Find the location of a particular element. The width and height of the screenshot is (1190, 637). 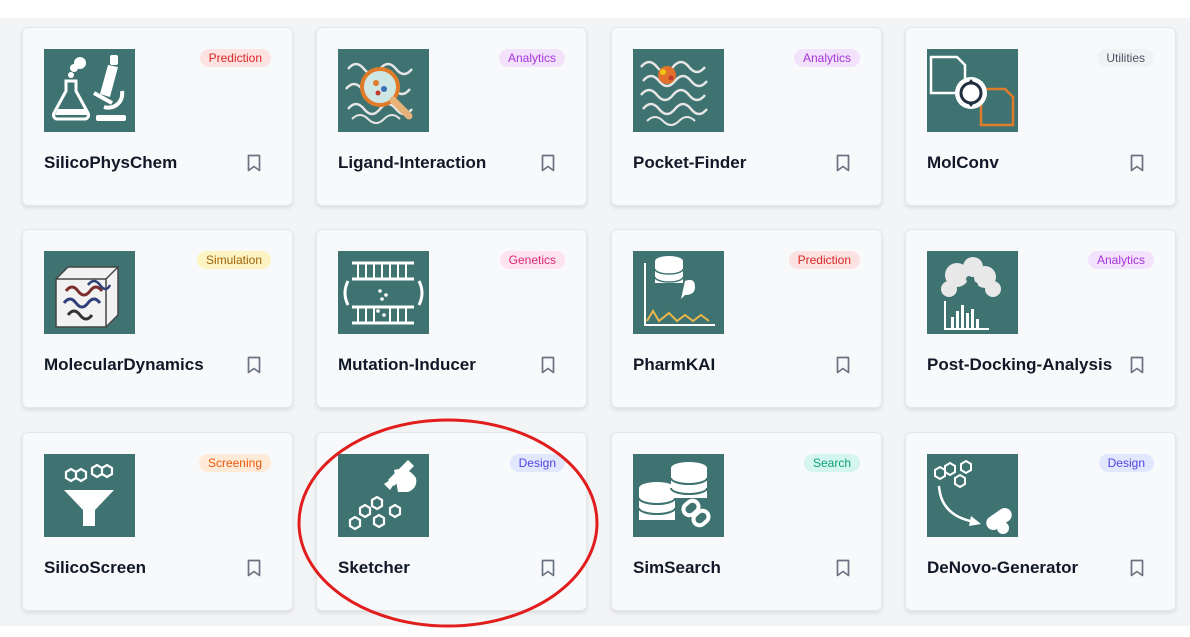

tool-title: MolConv is located at coordinates (963, 162).